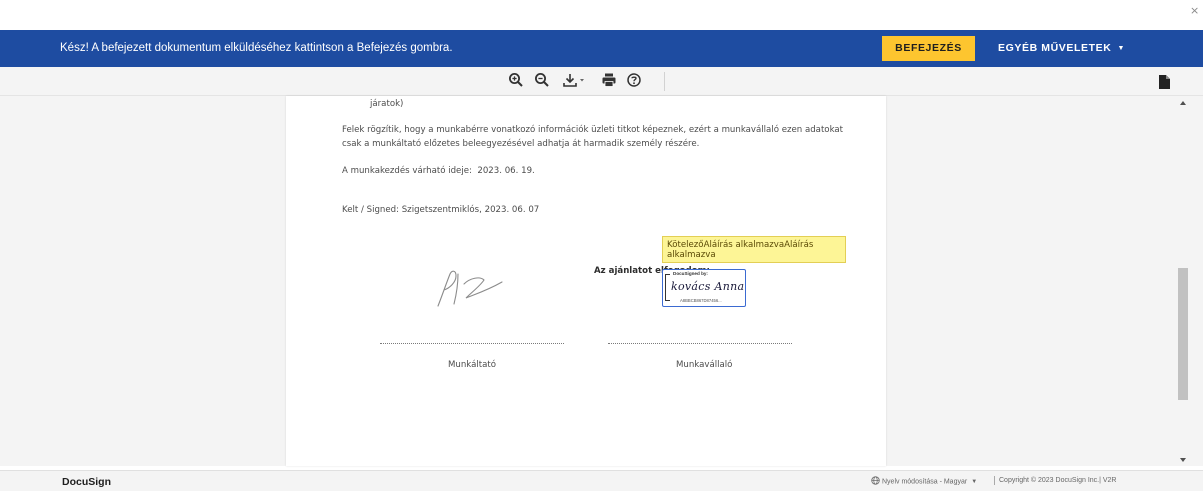  Describe the element at coordinates (86, 482) in the screenshot. I see `docusign-logo: DocuSign` at that location.